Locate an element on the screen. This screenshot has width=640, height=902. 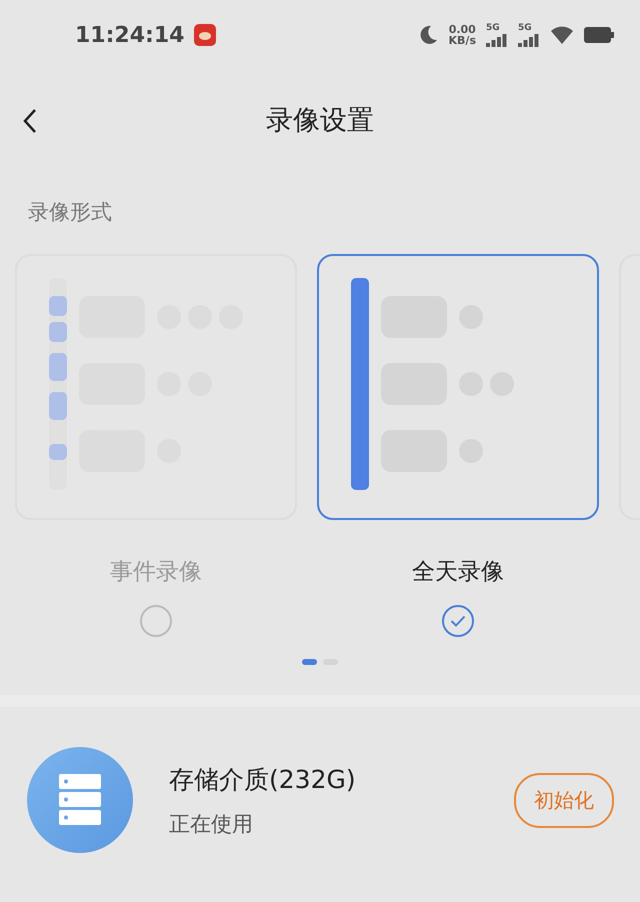
network-speed: 0.00 is located at coordinates (462, 29).